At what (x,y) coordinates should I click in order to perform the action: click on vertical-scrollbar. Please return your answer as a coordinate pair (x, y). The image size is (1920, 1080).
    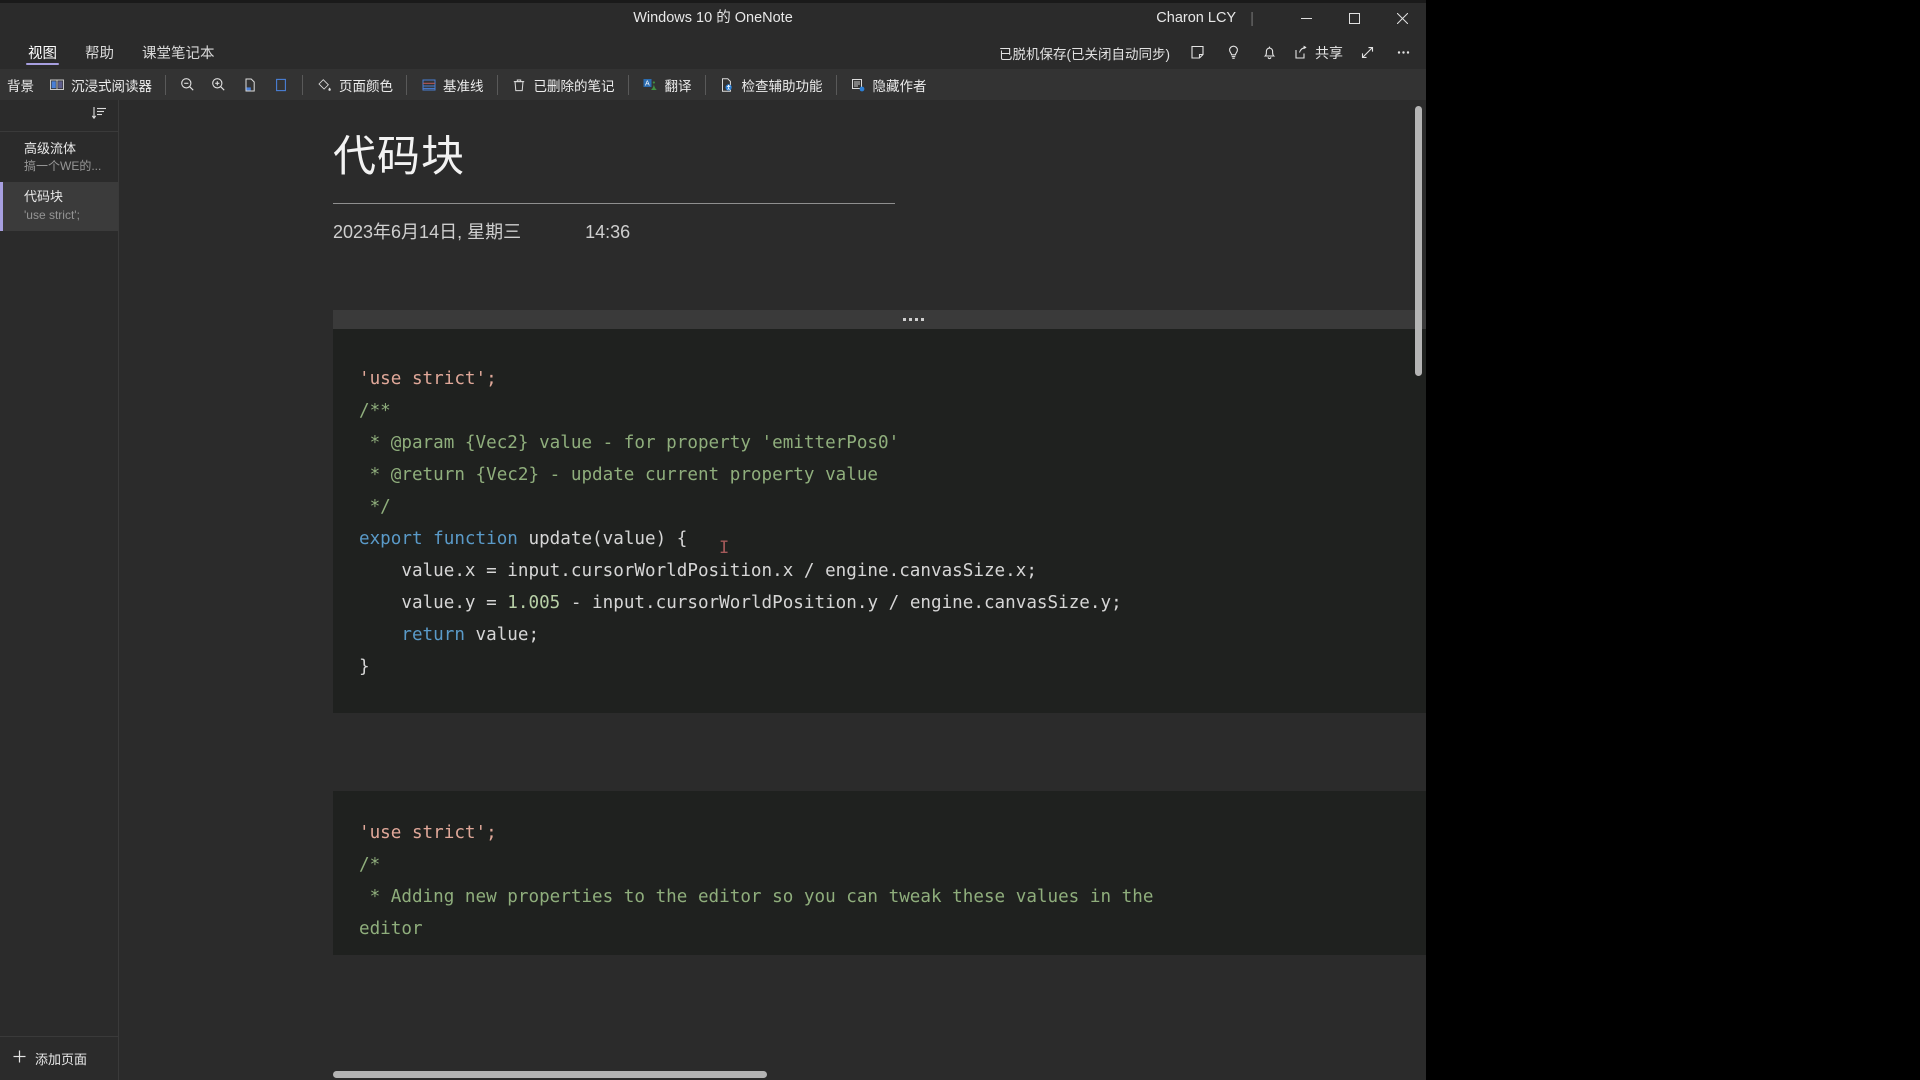
    Looking at the image, I should click on (1418, 241).